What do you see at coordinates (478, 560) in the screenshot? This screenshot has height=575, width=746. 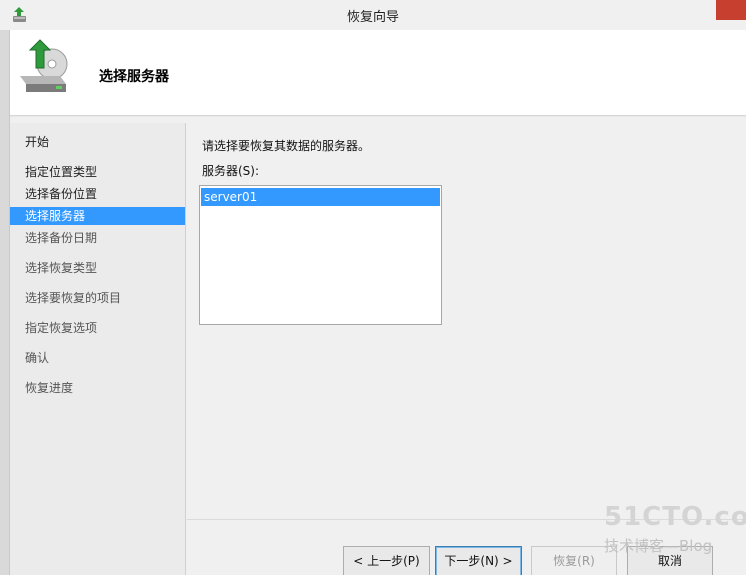 I see `next-button: 下一步(N) >` at bounding box center [478, 560].